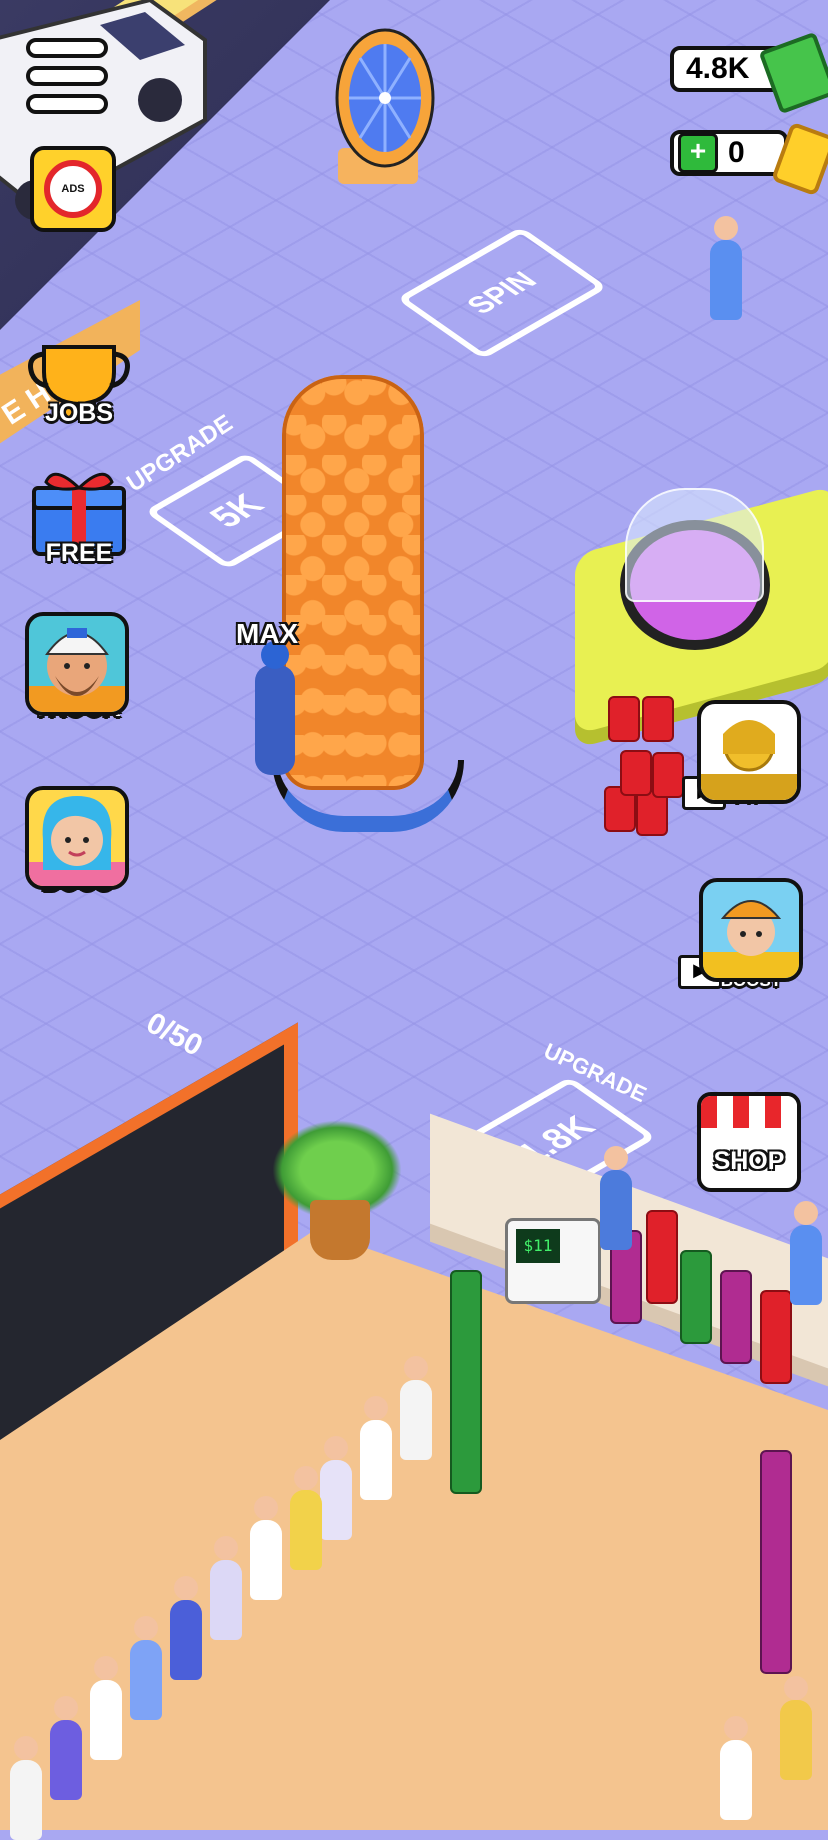 This screenshot has height=1840, width=828. Describe the element at coordinates (501, 292) in the screenshot. I see `spin-pad-label: SPIN` at that location.